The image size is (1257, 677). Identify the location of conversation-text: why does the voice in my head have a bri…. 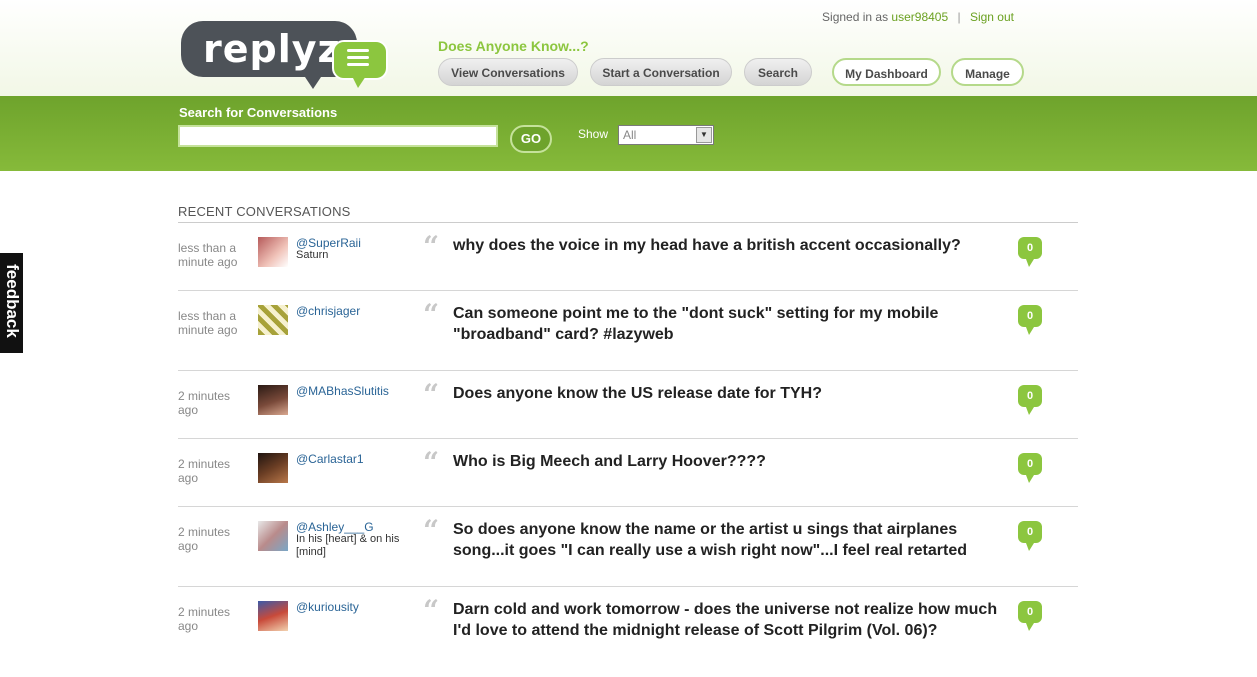
(725, 245).